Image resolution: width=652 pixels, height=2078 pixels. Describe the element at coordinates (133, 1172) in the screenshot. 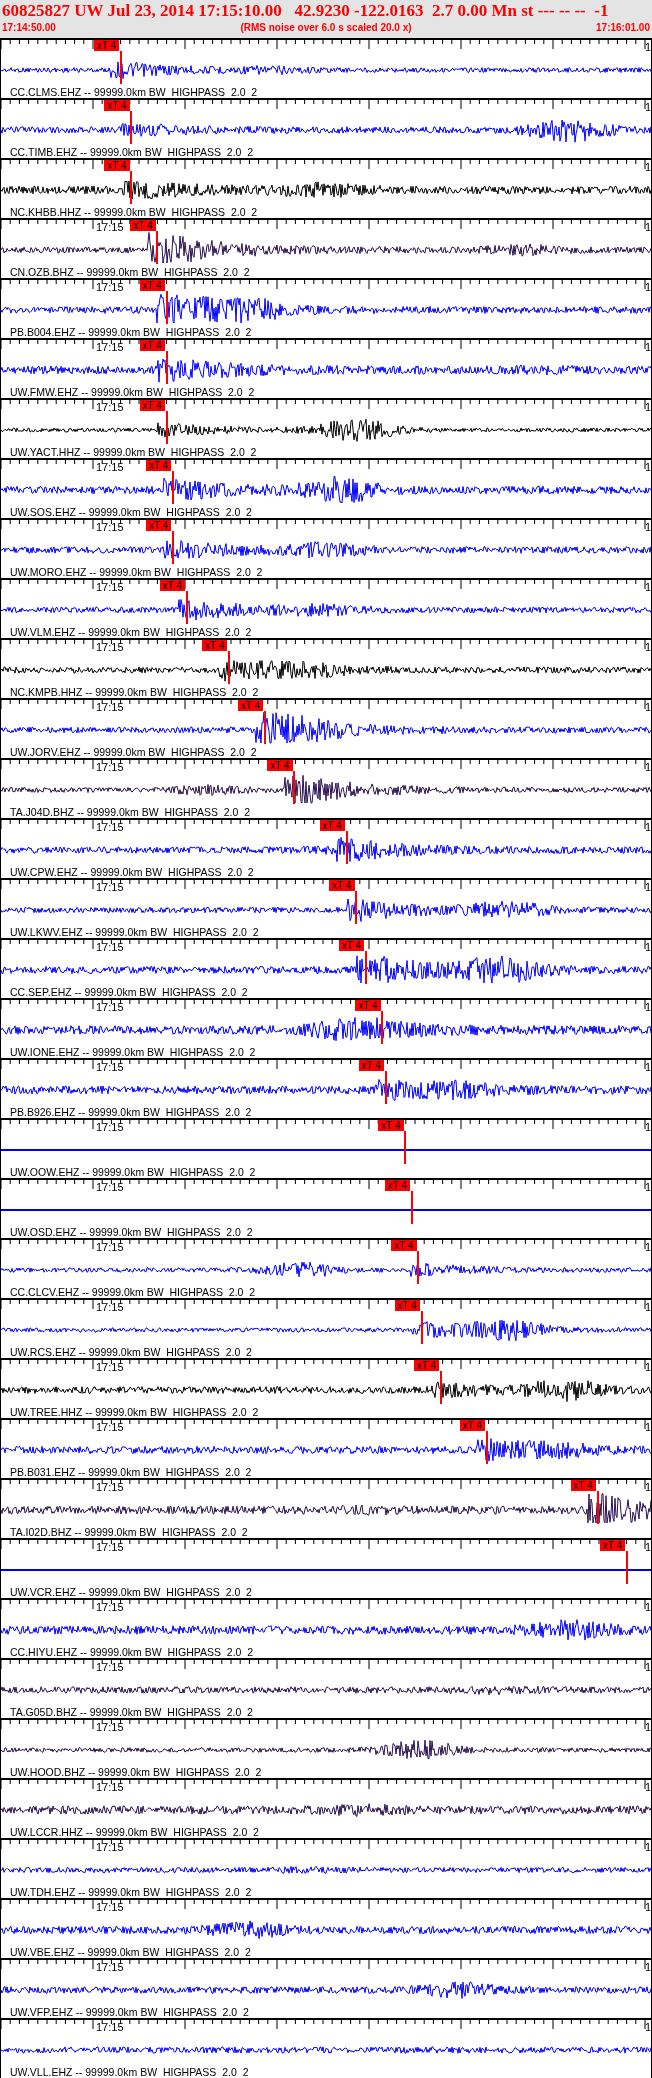

I see `channel-label: UW.OOW.EHZ -- 99999.0km BW HIGHPASS 2.0 2` at that location.